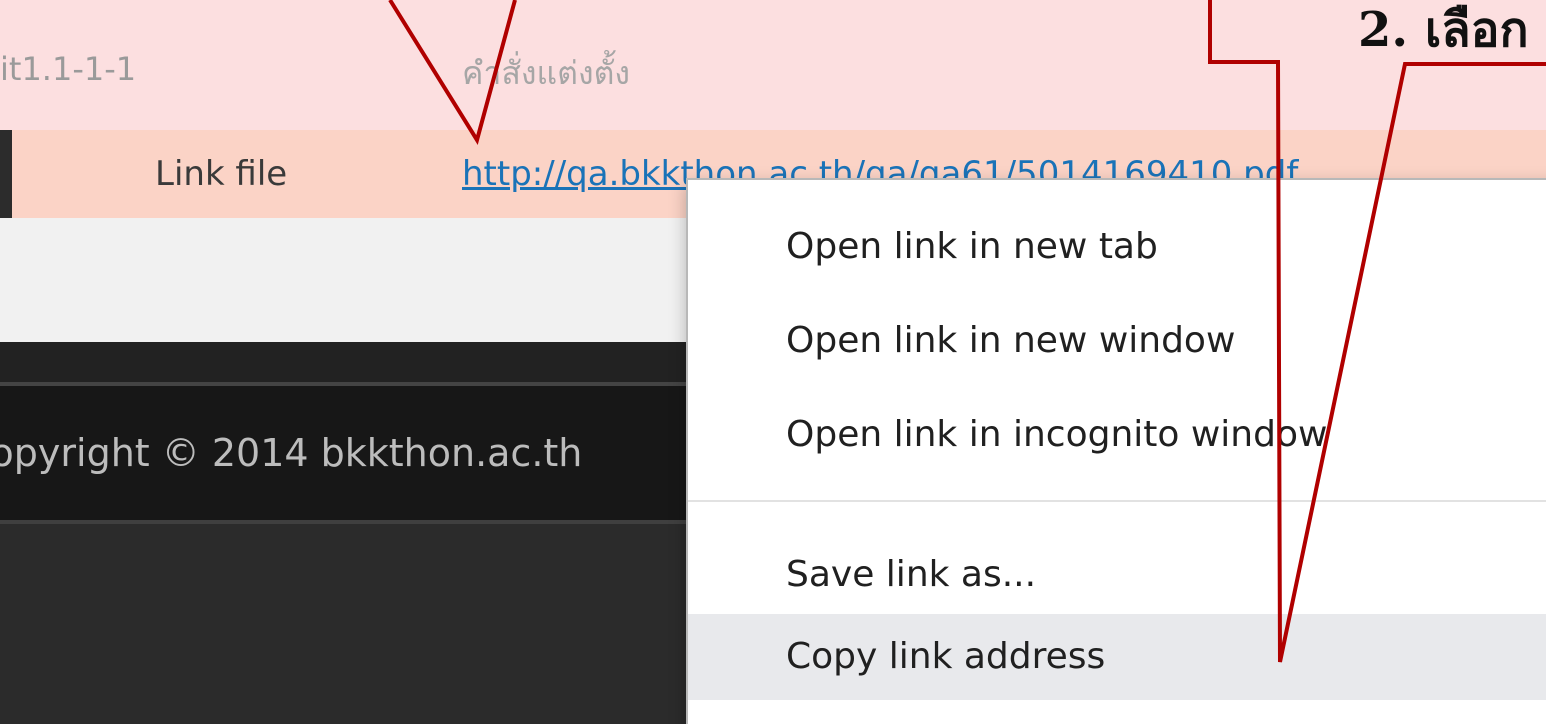 The width and height of the screenshot is (1546, 724). I want to click on menu-item-open-incognito: Open link in incognito window, so click(1117, 435).